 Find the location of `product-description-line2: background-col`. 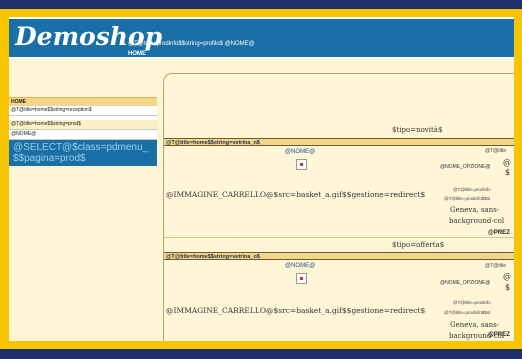

product-description-line2: background-col is located at coordinates (477, 221).